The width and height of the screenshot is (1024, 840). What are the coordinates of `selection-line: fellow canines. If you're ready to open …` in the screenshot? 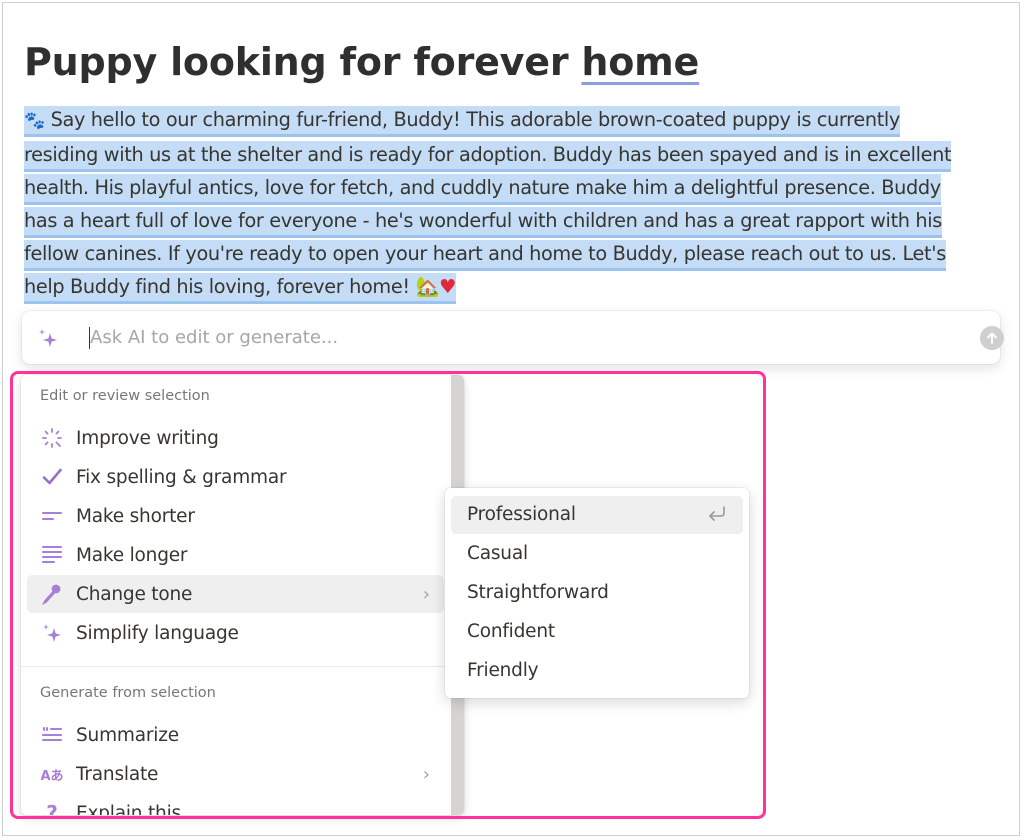 It's located at (485, 254).